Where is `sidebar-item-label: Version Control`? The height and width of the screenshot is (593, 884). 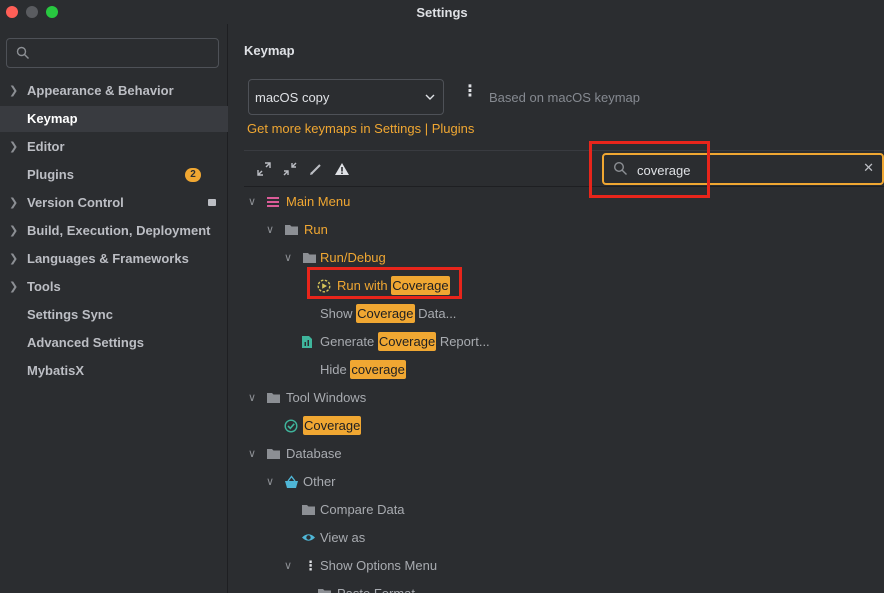 sidebar-item-label: Version Control is located at coordinates (75, 202).